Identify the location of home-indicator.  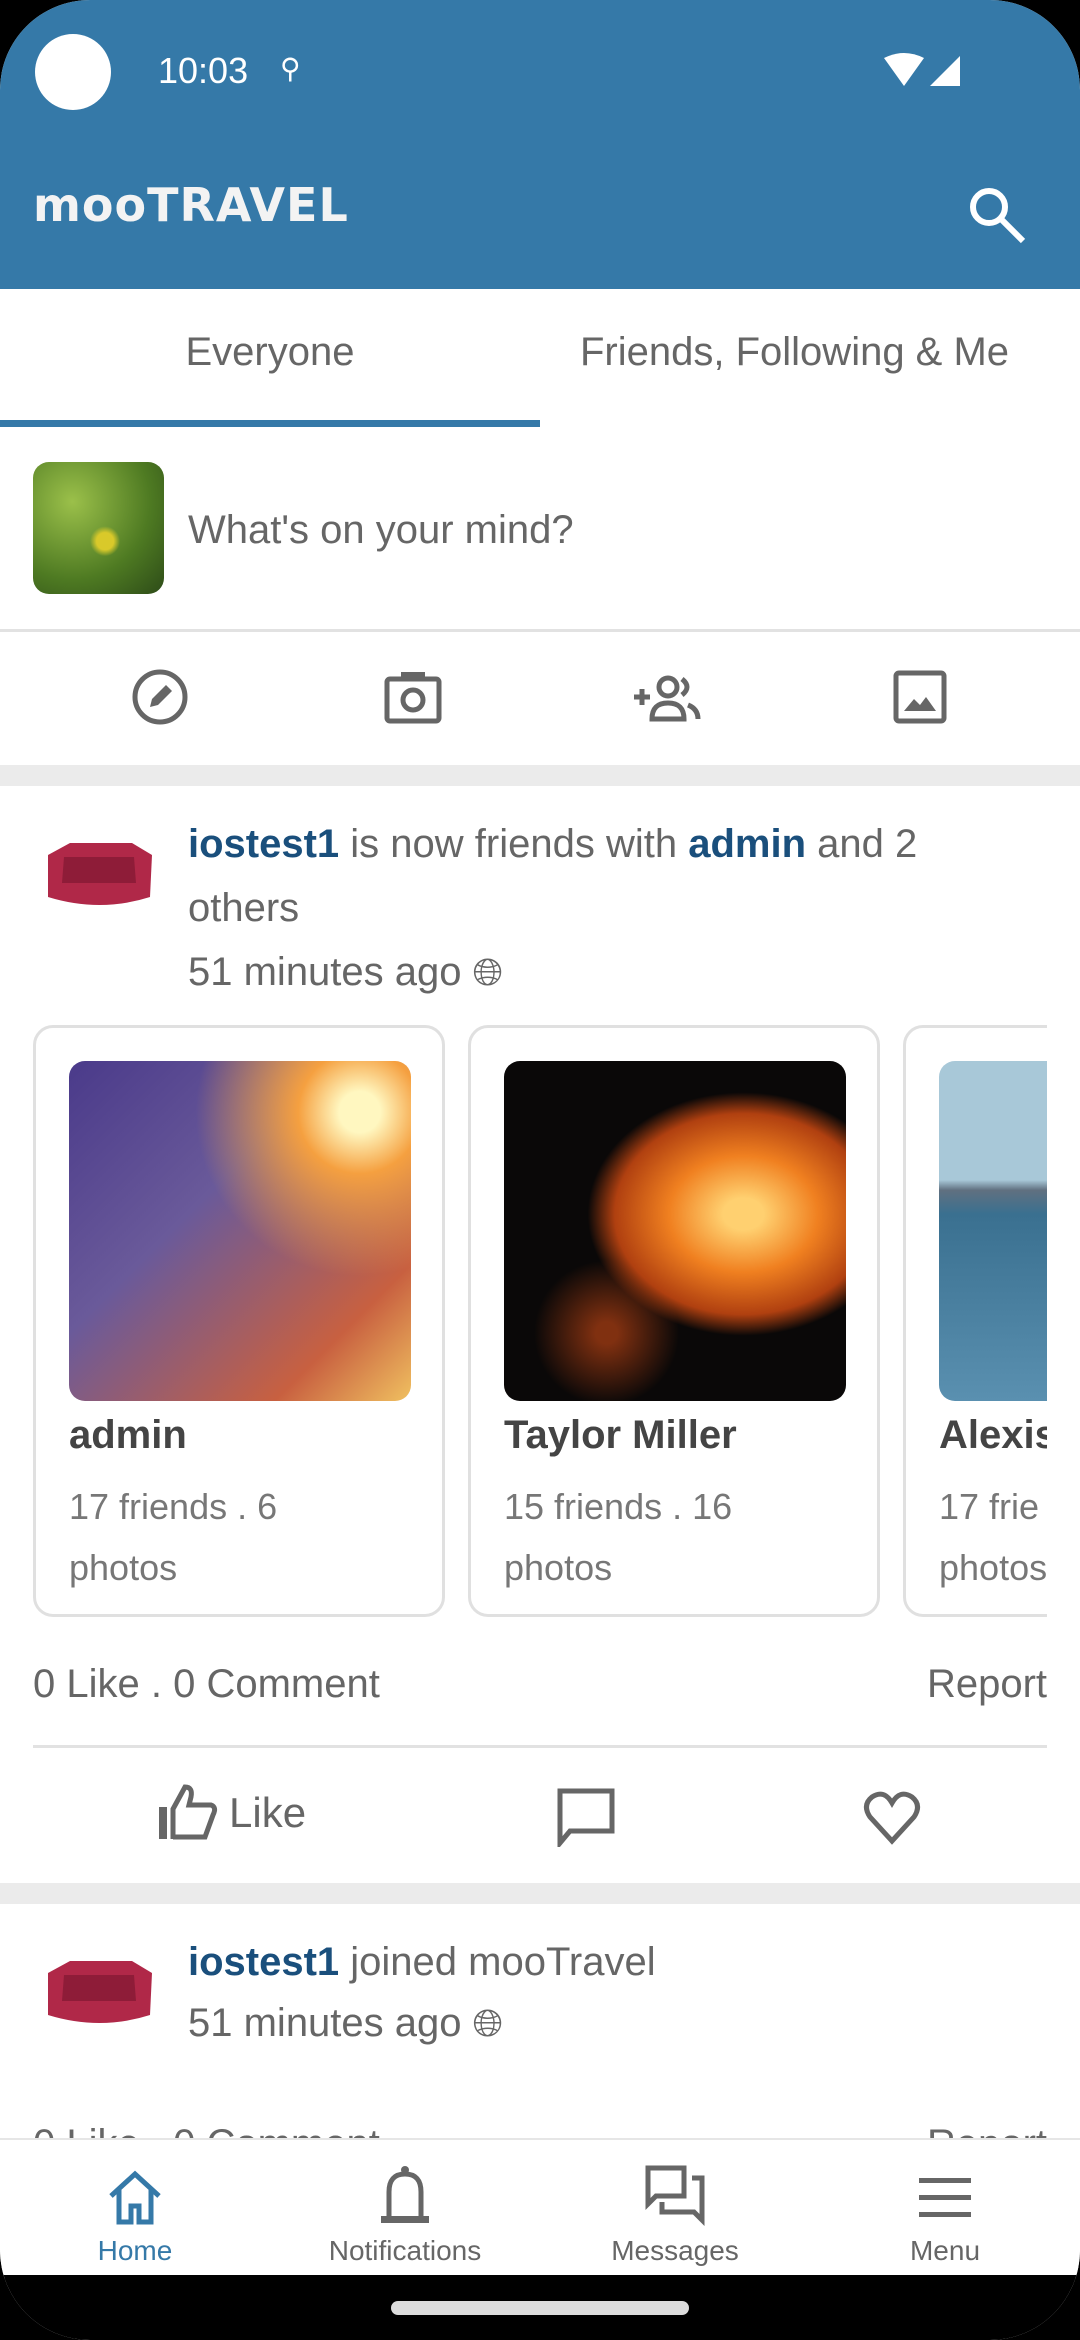
(540, 2308).